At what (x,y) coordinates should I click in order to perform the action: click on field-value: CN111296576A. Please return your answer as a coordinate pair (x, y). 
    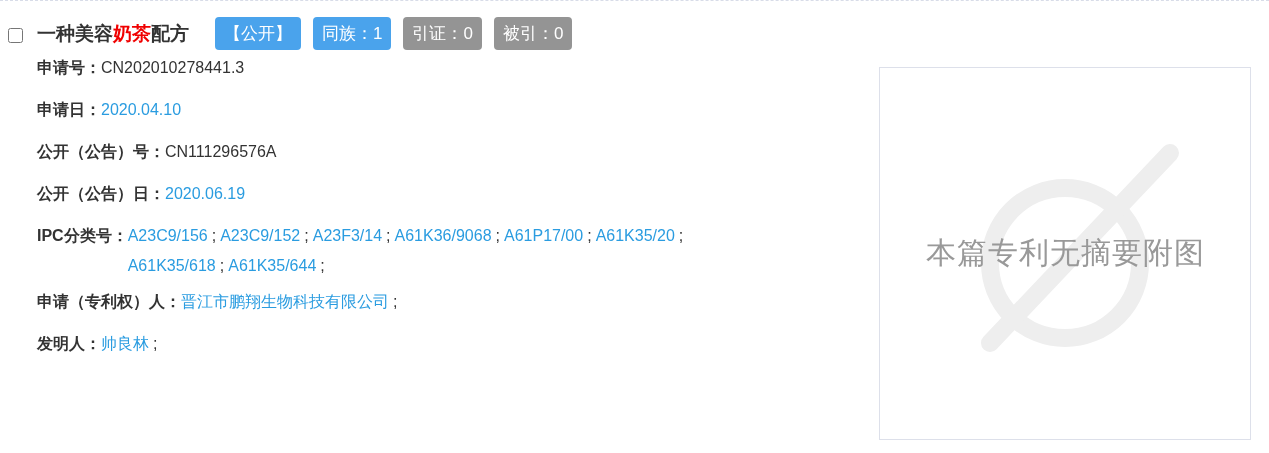
    Looking at the image, I should click on (221, 152).